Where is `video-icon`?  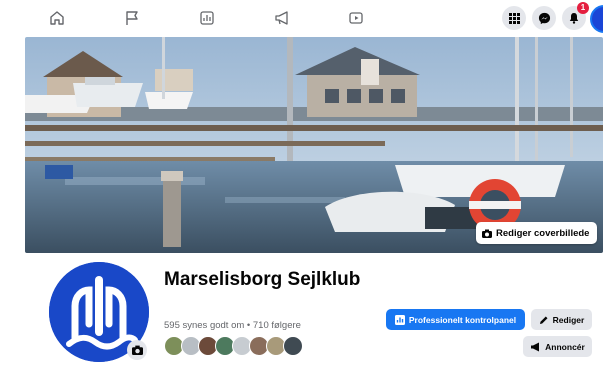
video-icon is located at coordinates (356, 18).